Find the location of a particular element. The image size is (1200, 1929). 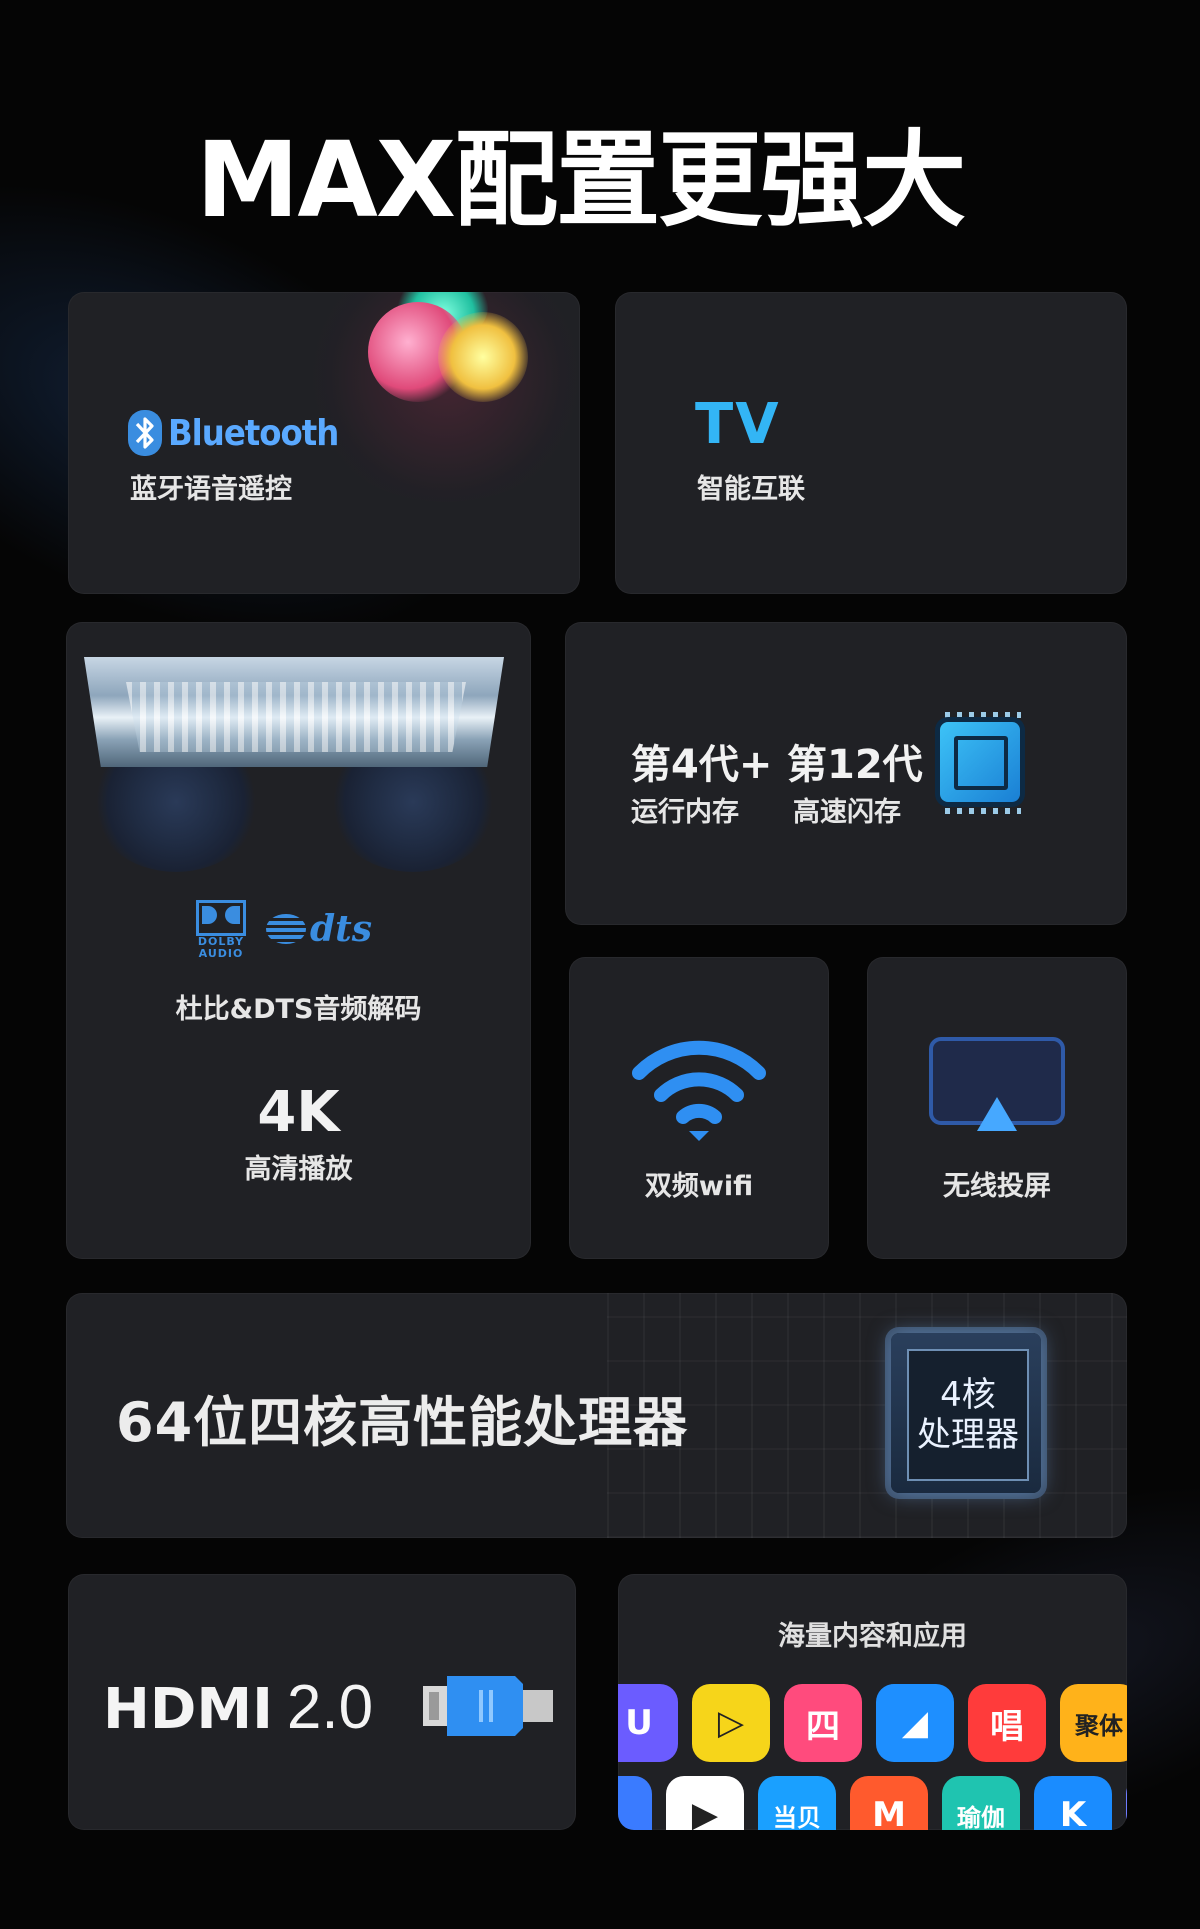

hdmi-card: HDMI 2.0 is located at coordinates (322, 1702).